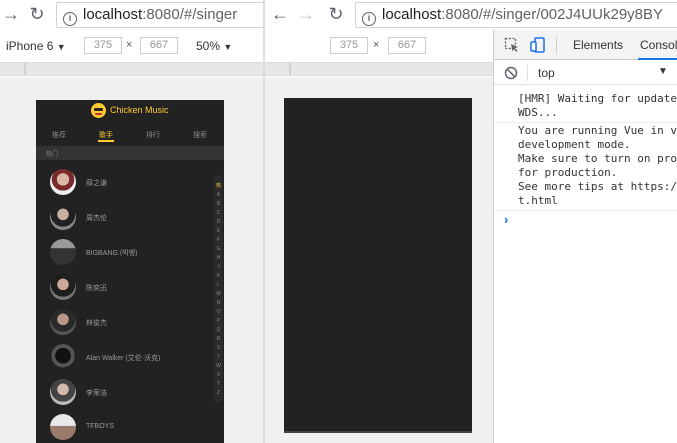  Describe the element at coordinates (546, 73) in the screenshot. I see `context-select: top` at that location.